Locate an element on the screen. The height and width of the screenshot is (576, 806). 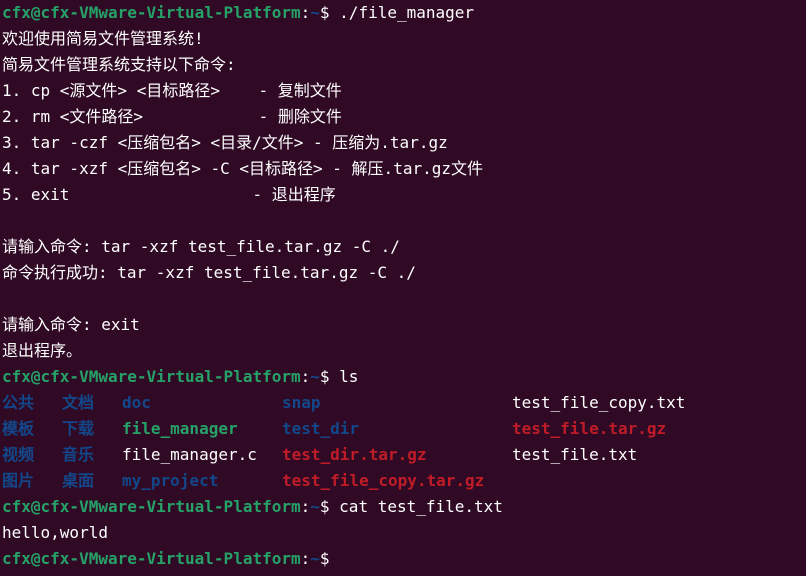
ls-entry: my_project is located at coordinates (170, 480).